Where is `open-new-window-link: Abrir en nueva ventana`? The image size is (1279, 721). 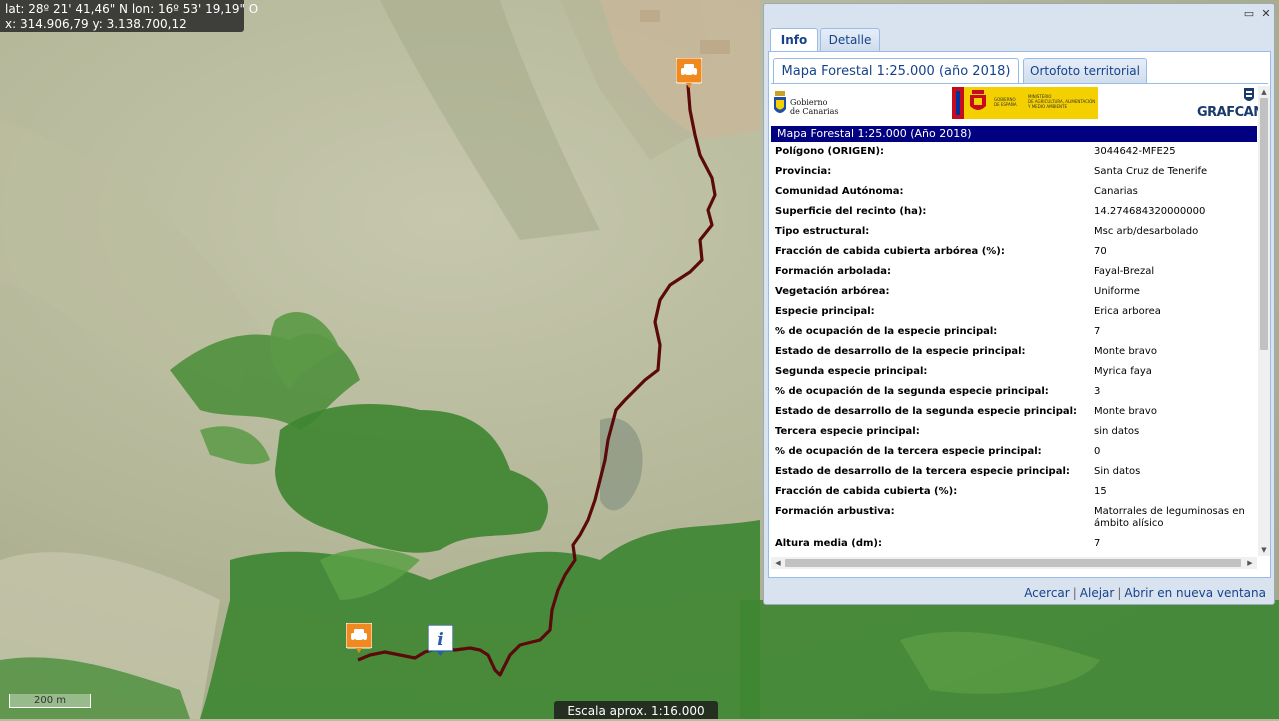
open-new-window-link: Abrir en nueva ventana is located at coordinates (1195, 593).